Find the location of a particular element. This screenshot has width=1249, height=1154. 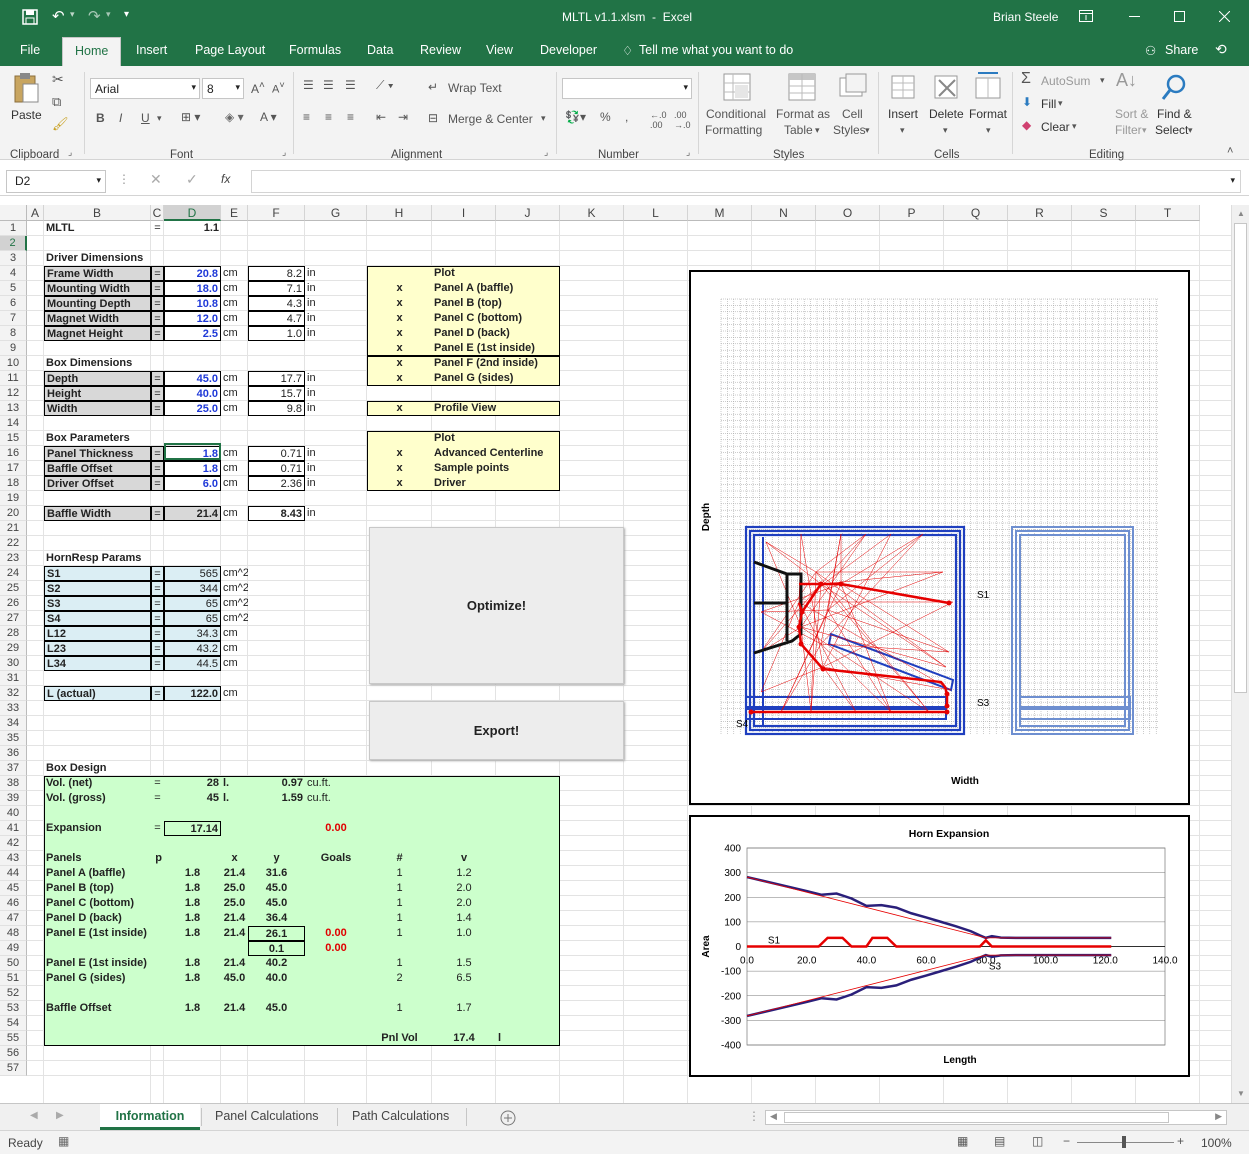

cell-g41: 0.00 is located at coordinates (336, 828).